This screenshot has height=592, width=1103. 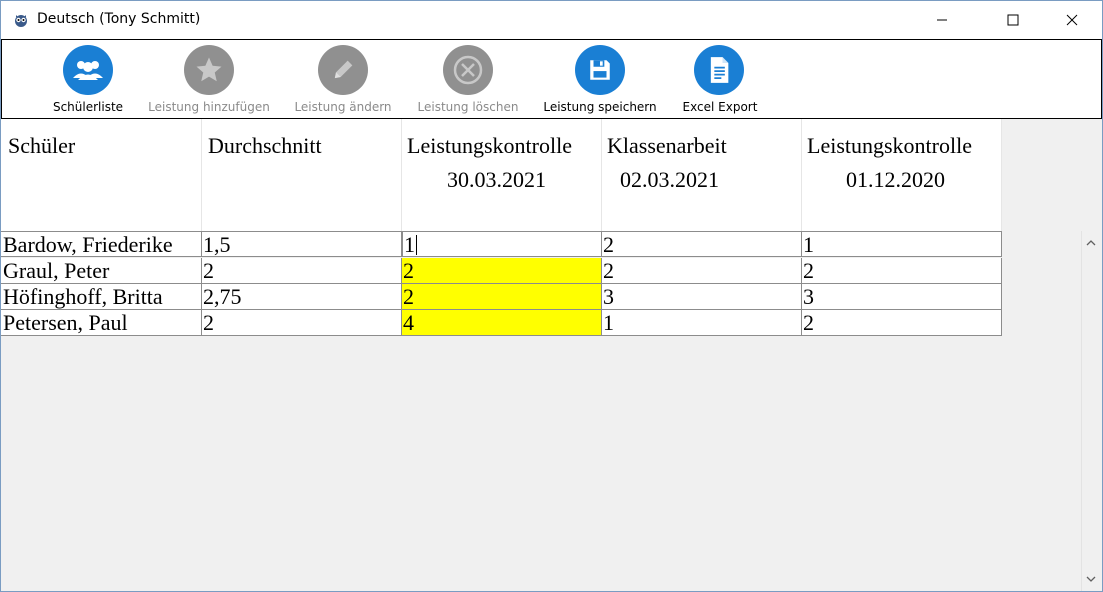 What do you see at coordinates (101, 175) in the screenshot?
I see `column-header-schueler: Schüler` at bounding box center [101, 175].